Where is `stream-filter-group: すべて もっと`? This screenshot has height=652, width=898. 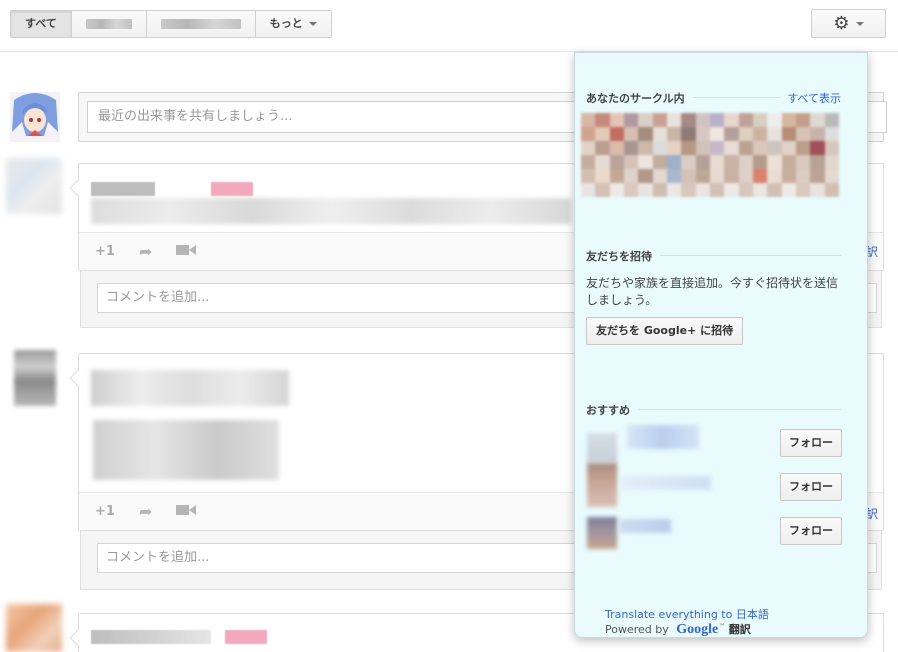 stream-filter-group: すべて もっと is located at coordinates (171, 24).